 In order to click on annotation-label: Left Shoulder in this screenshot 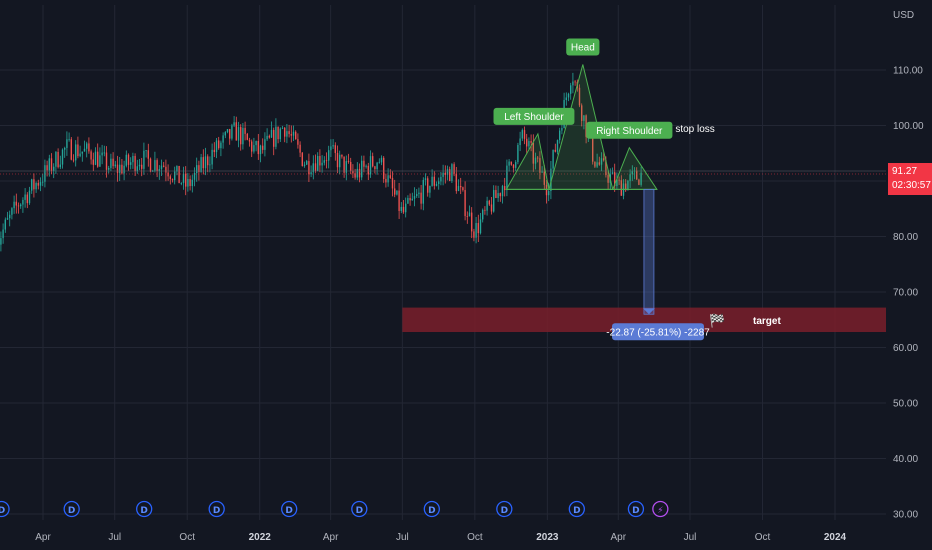, I will do `click(534, 117)`.